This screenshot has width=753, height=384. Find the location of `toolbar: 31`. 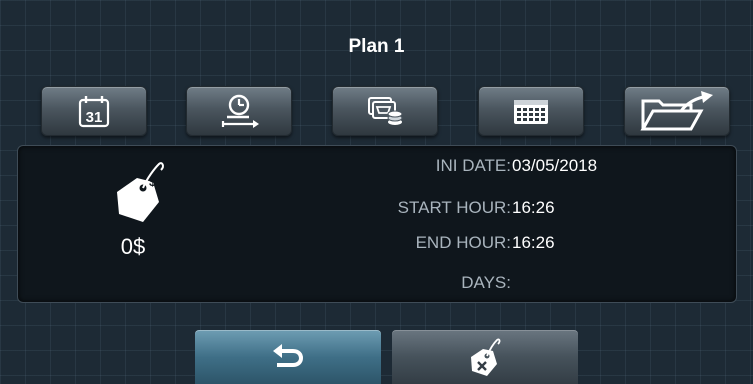

toolbar: 31 is located at coordinates (376, 111).